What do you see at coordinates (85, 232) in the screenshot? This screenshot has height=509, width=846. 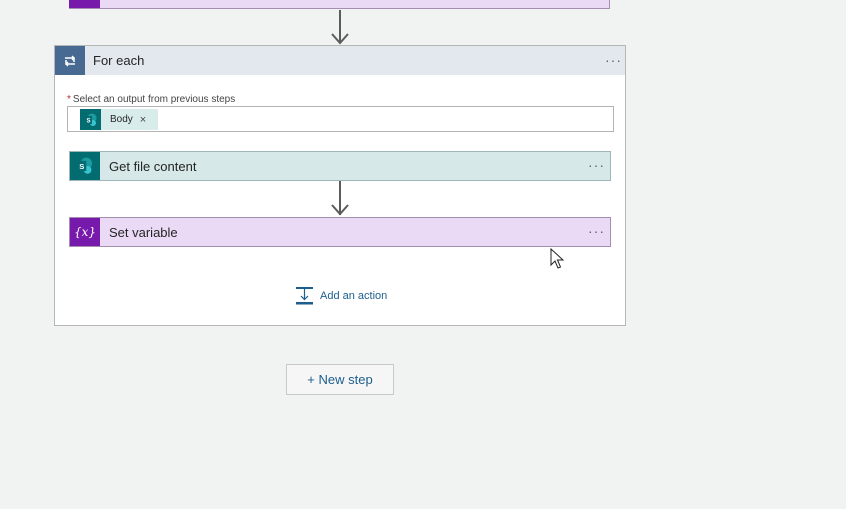 I see `variable-icon: {x}` at bounding box center [85, 232].